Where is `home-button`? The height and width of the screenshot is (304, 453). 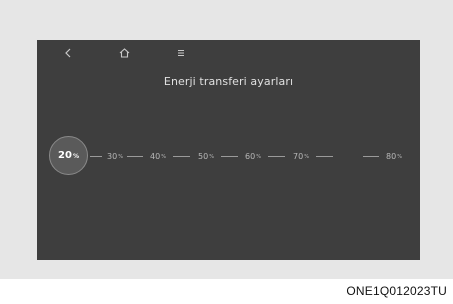 home-button is located at coordinates (124, 53).